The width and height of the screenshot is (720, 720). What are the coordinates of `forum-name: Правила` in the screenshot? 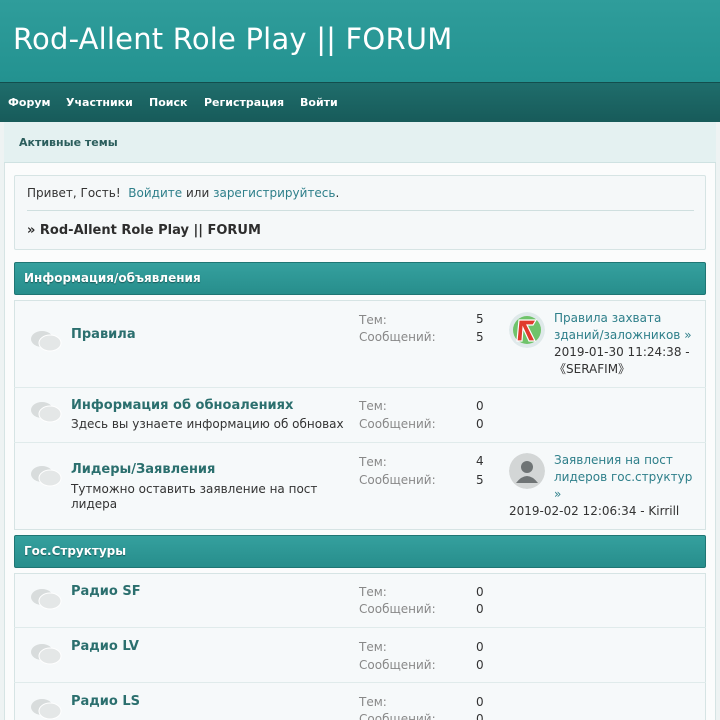 It's located at (103, 334).